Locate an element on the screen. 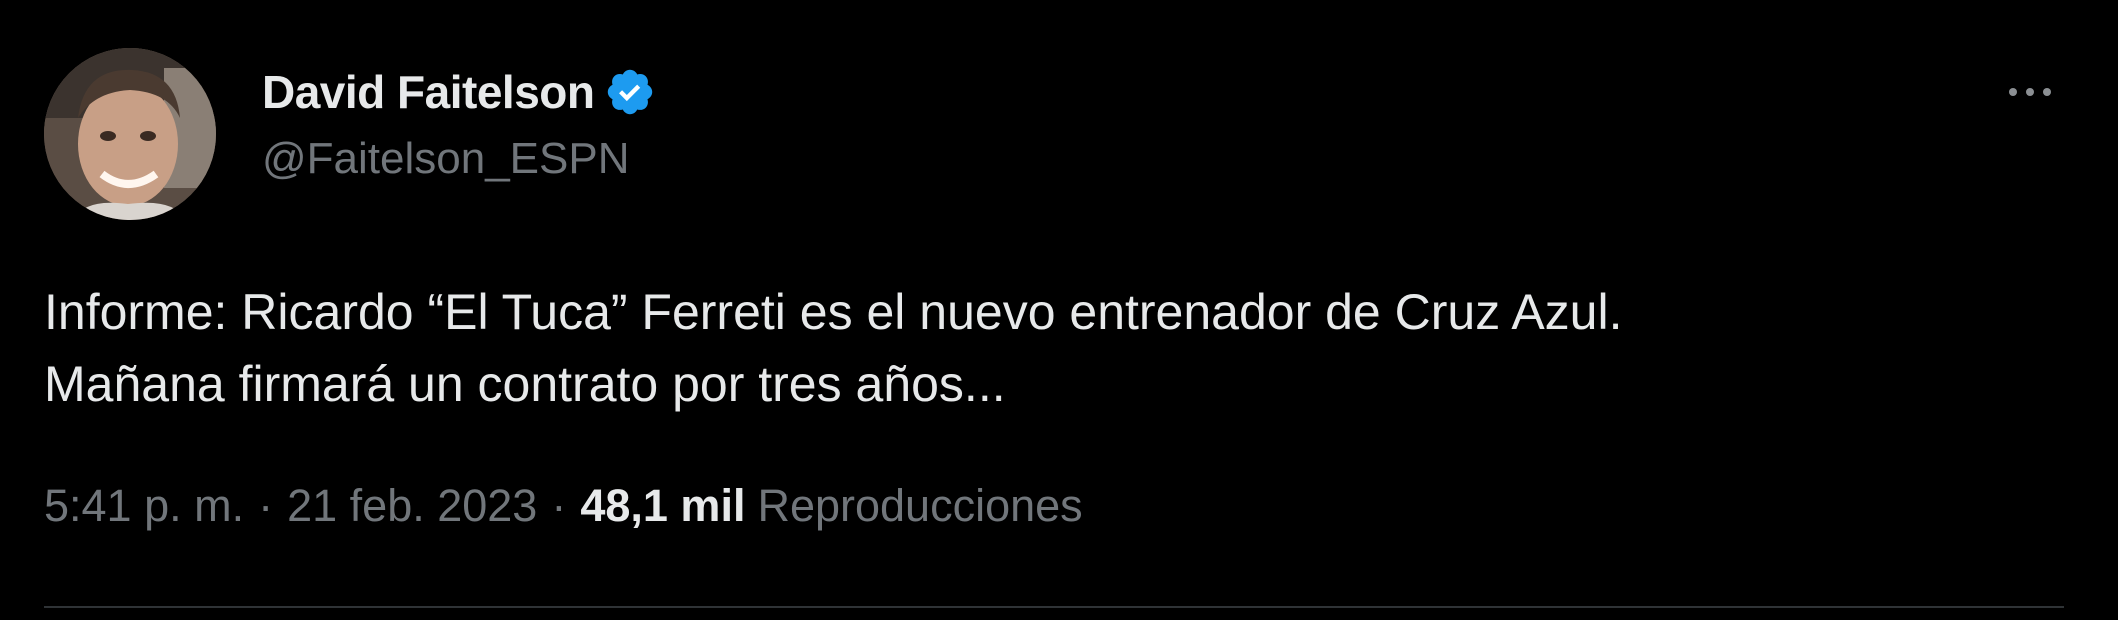 This screenshot has width=2118, height=620. views-count: 48,1 mil is located at coordinates (662, 506).